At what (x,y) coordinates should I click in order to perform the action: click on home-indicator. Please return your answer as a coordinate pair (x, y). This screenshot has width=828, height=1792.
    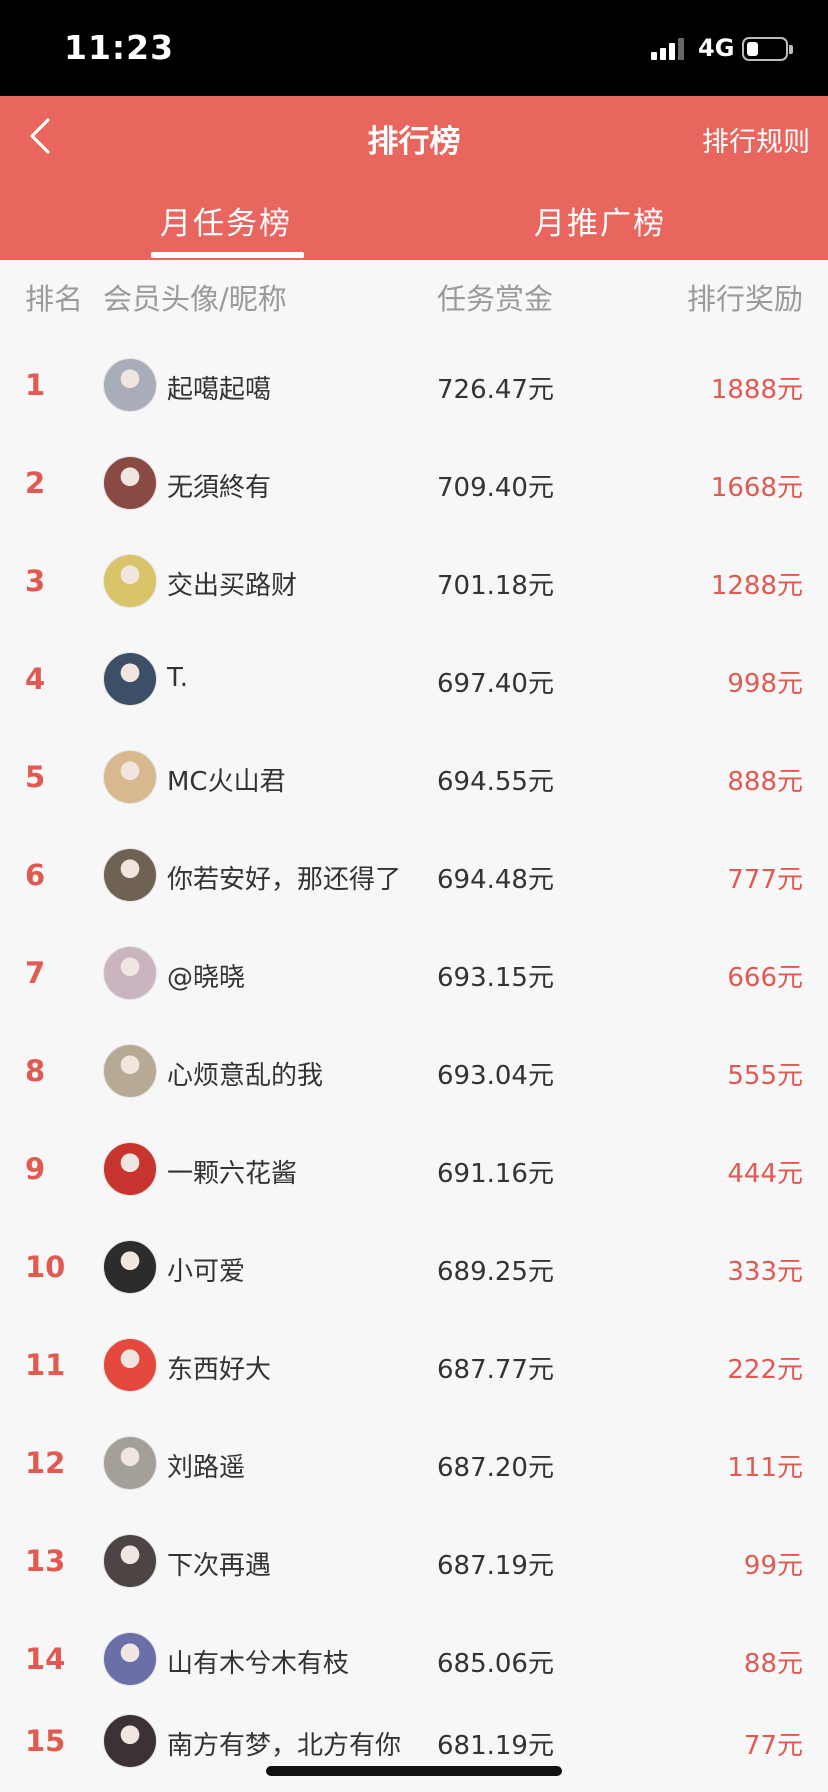
    Looking at the image, I should click on (414, 1771).